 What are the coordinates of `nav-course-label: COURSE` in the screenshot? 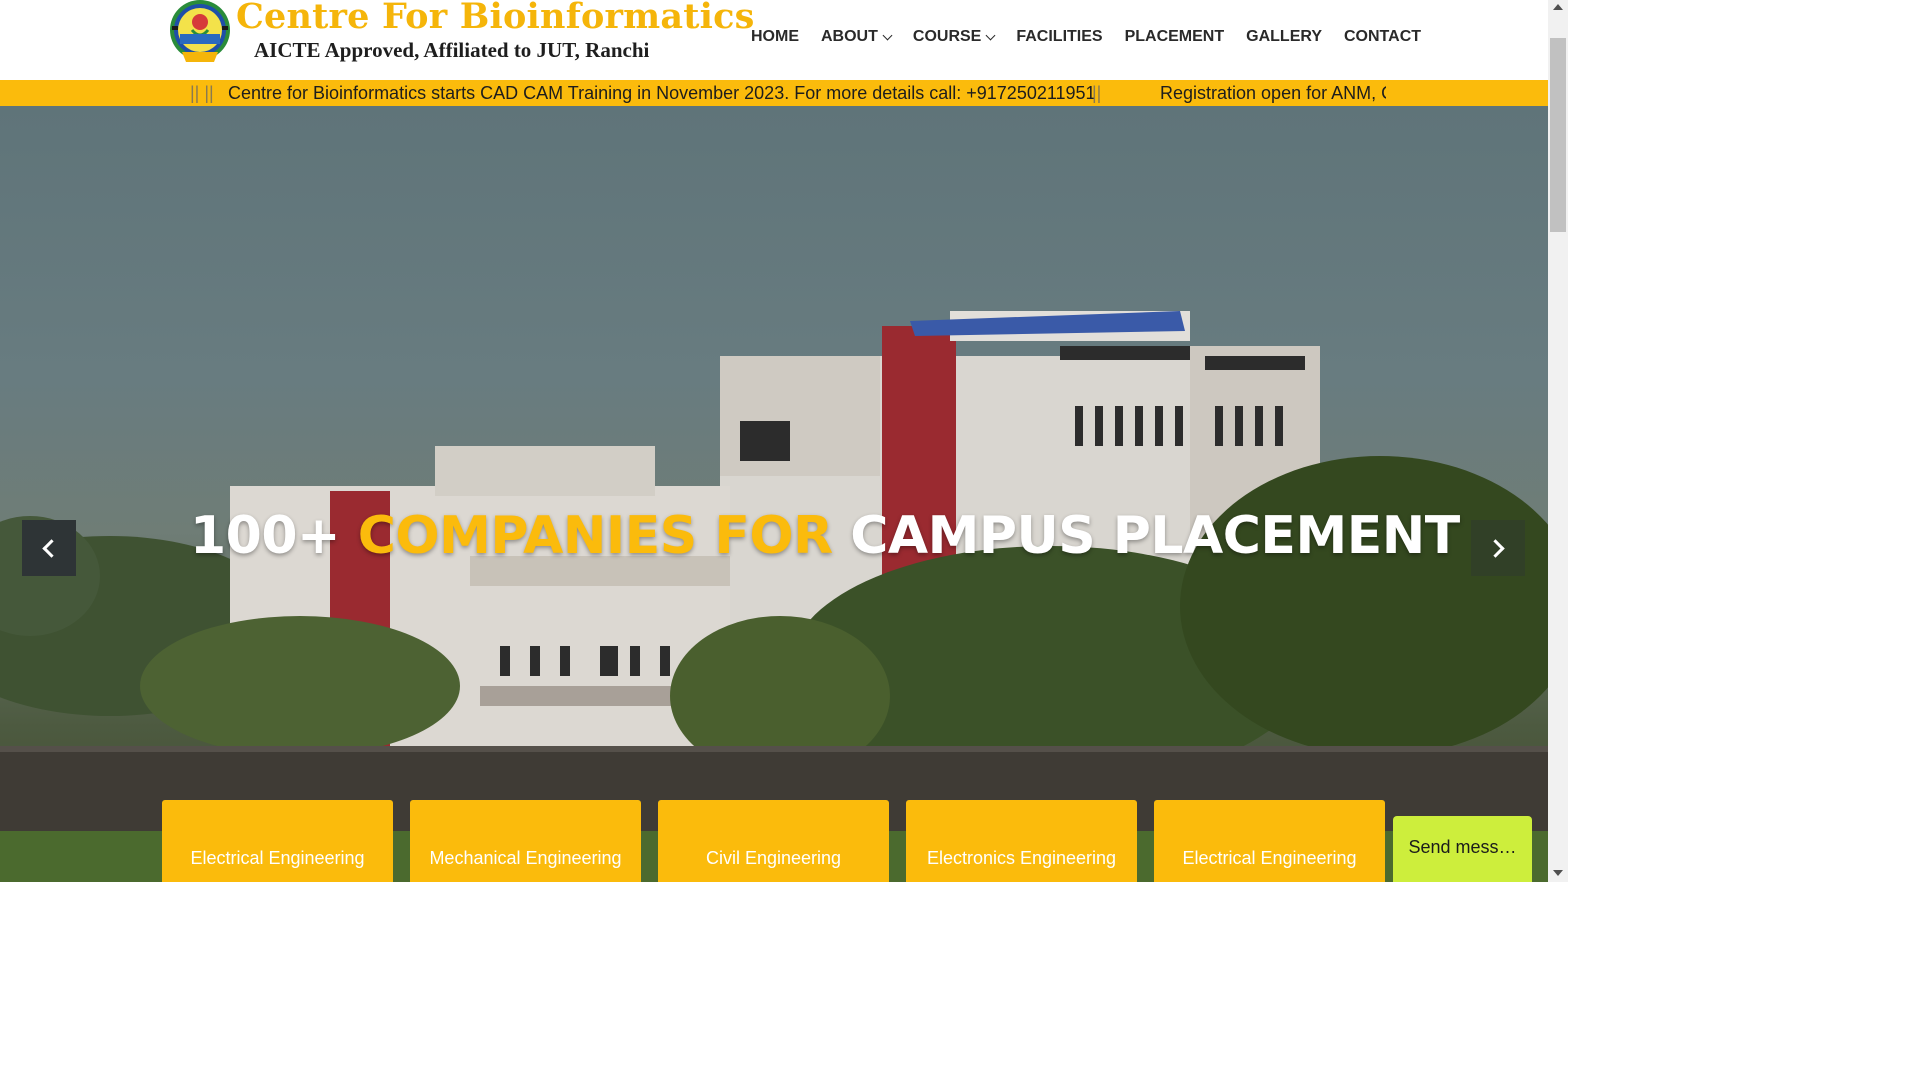 It's located at (947, 36).